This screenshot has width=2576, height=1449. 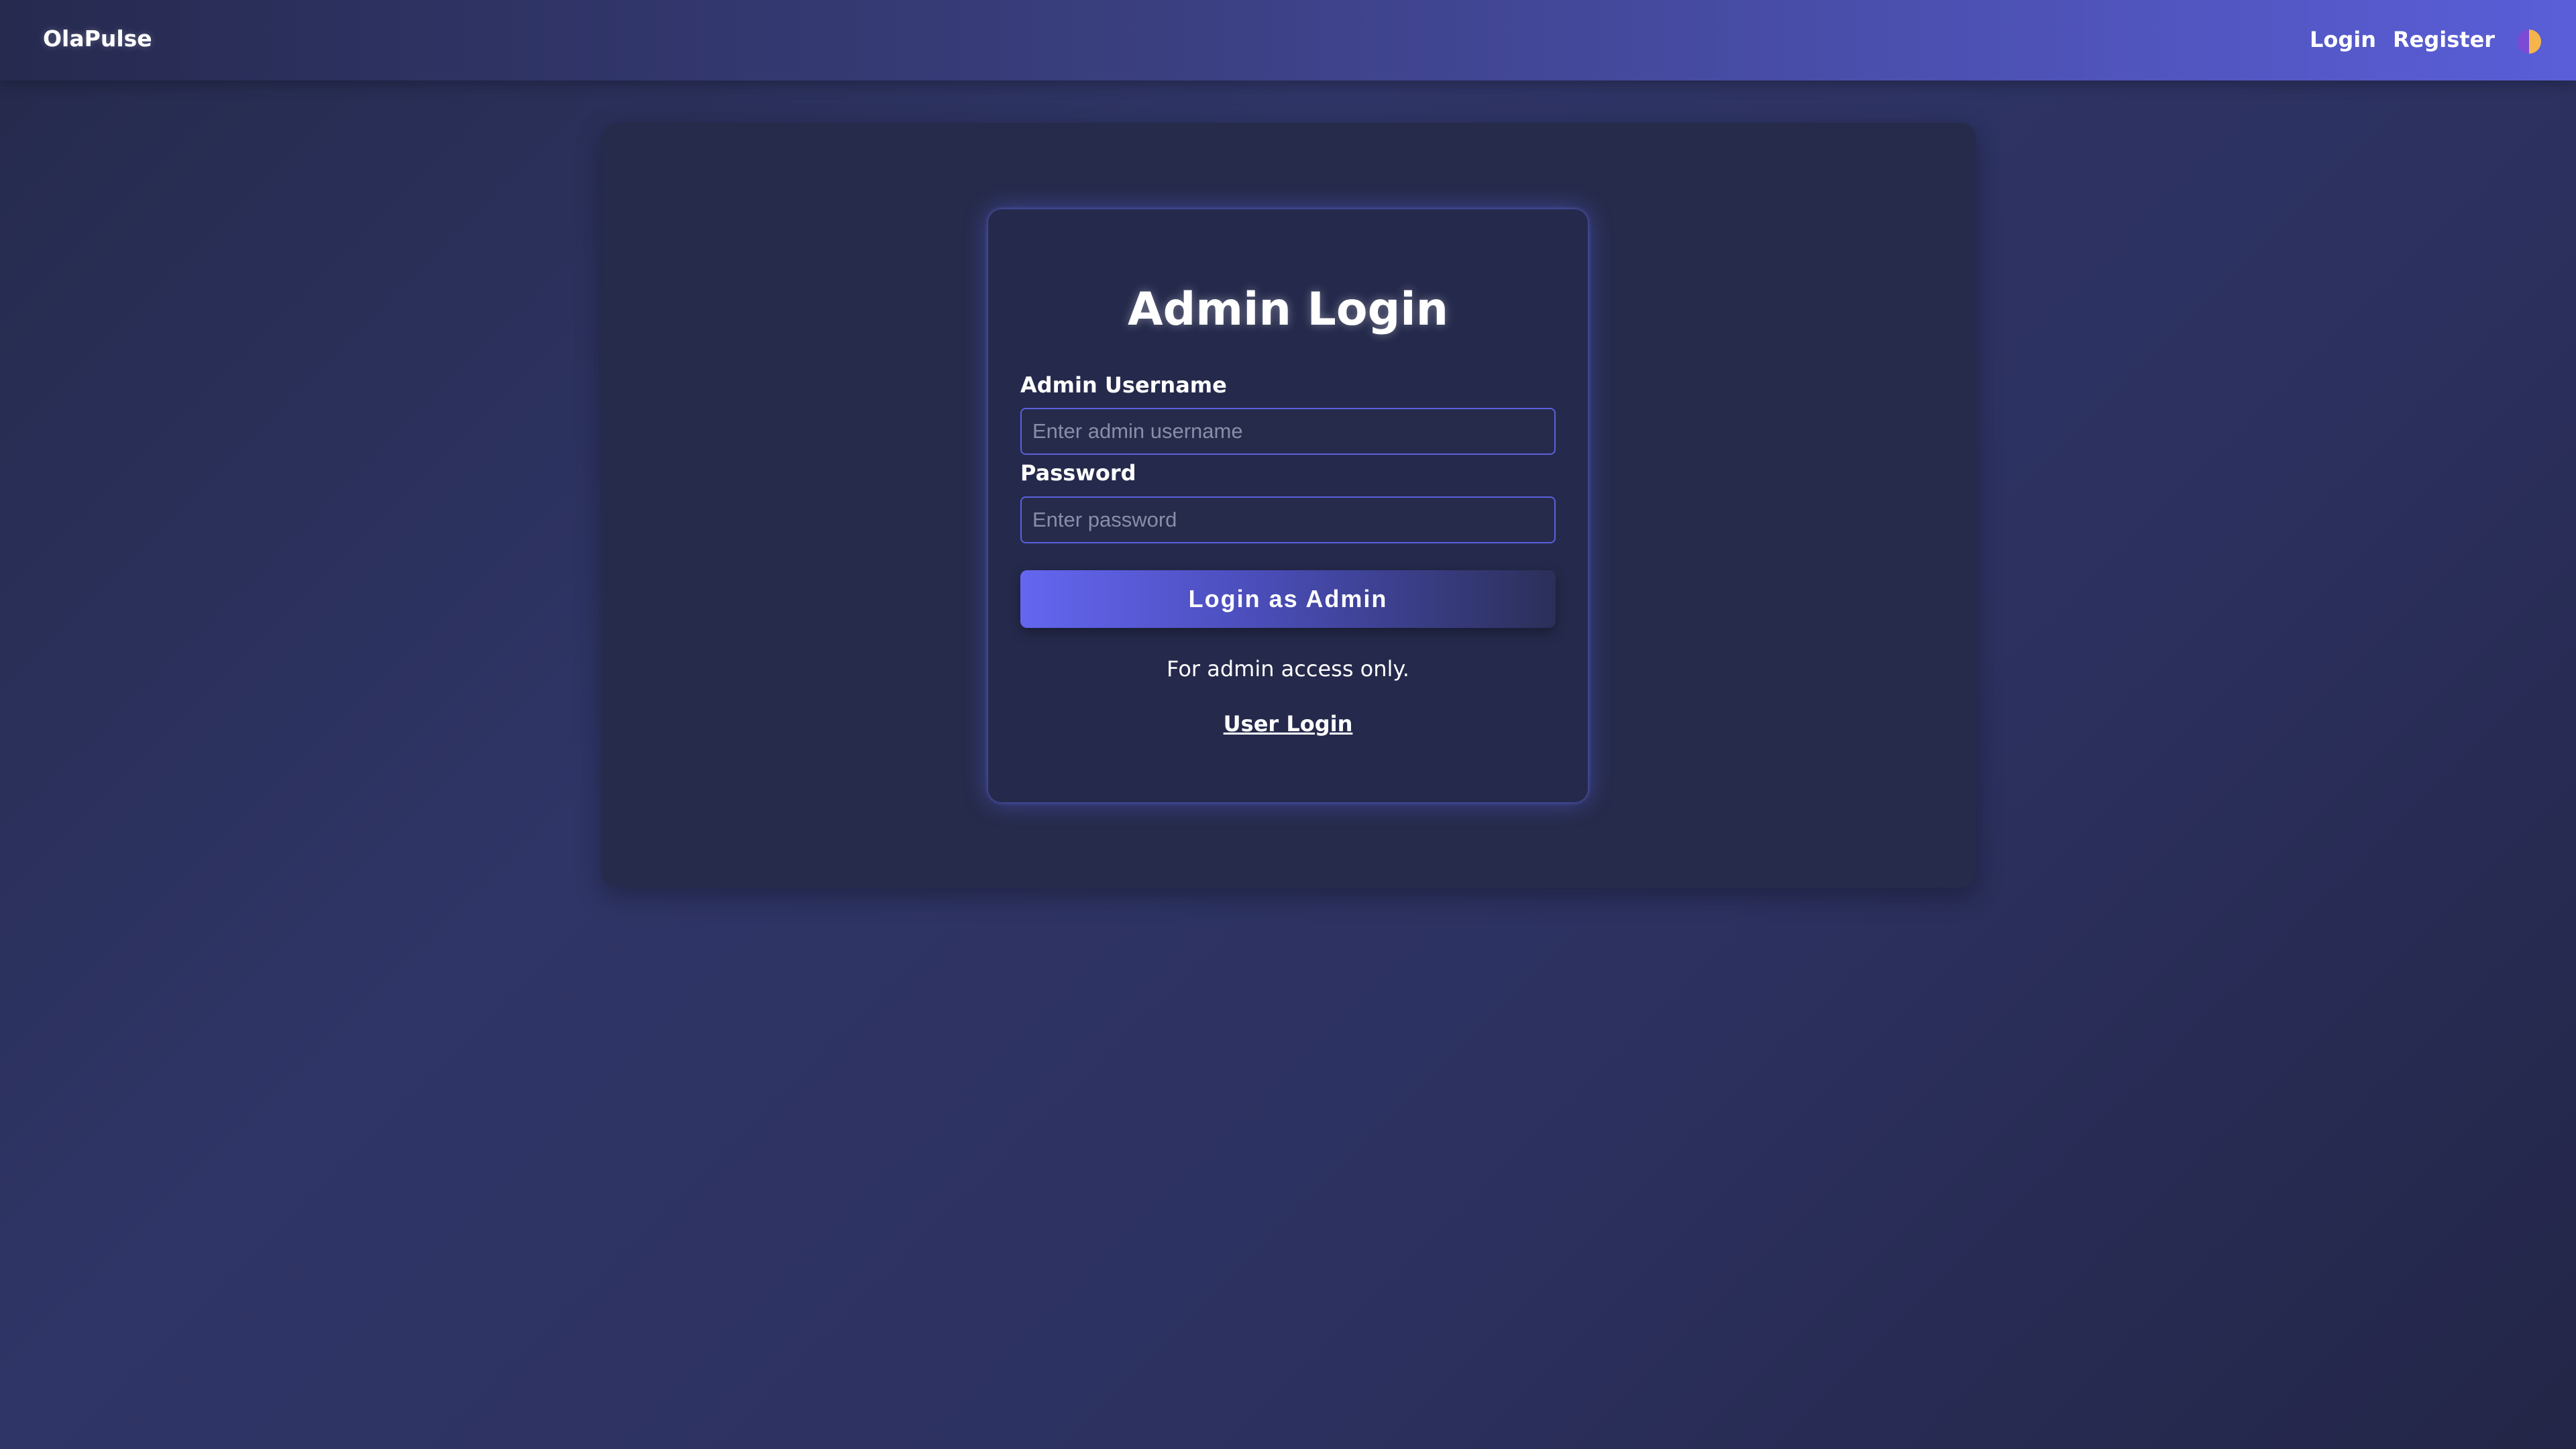 I want to click on password-input, so click(x=1288, y=519).